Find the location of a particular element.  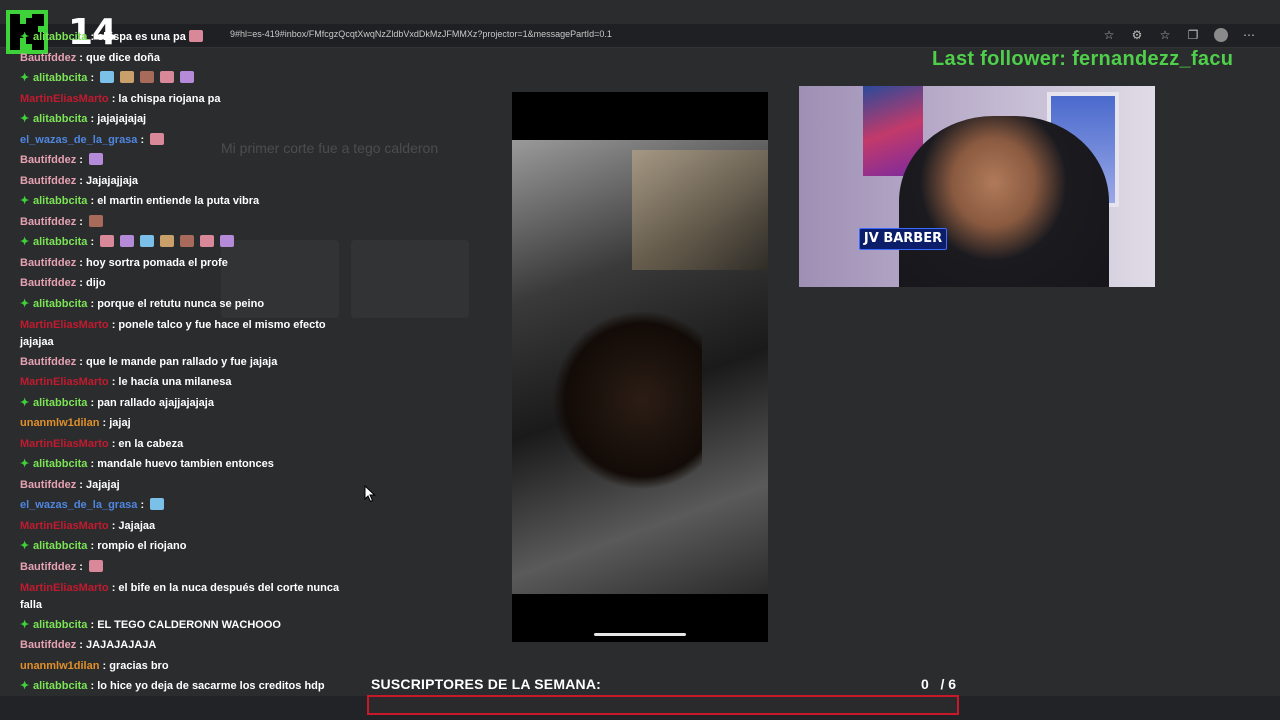

chat-message-text: dijo is located at coordinates (96, 283).